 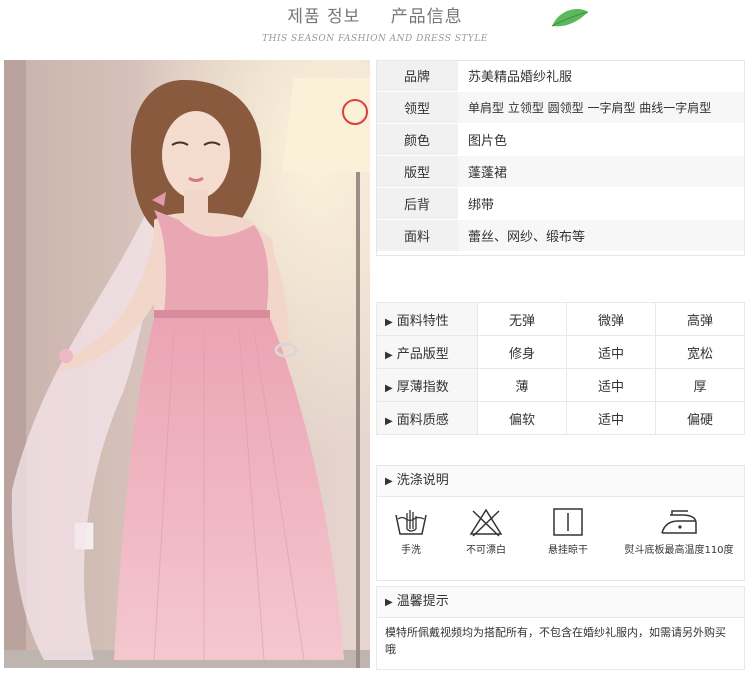 I want to click on attr-row-fit: ▶ 产品版型 修身 适中 宽松, so click(x=560, y=352).